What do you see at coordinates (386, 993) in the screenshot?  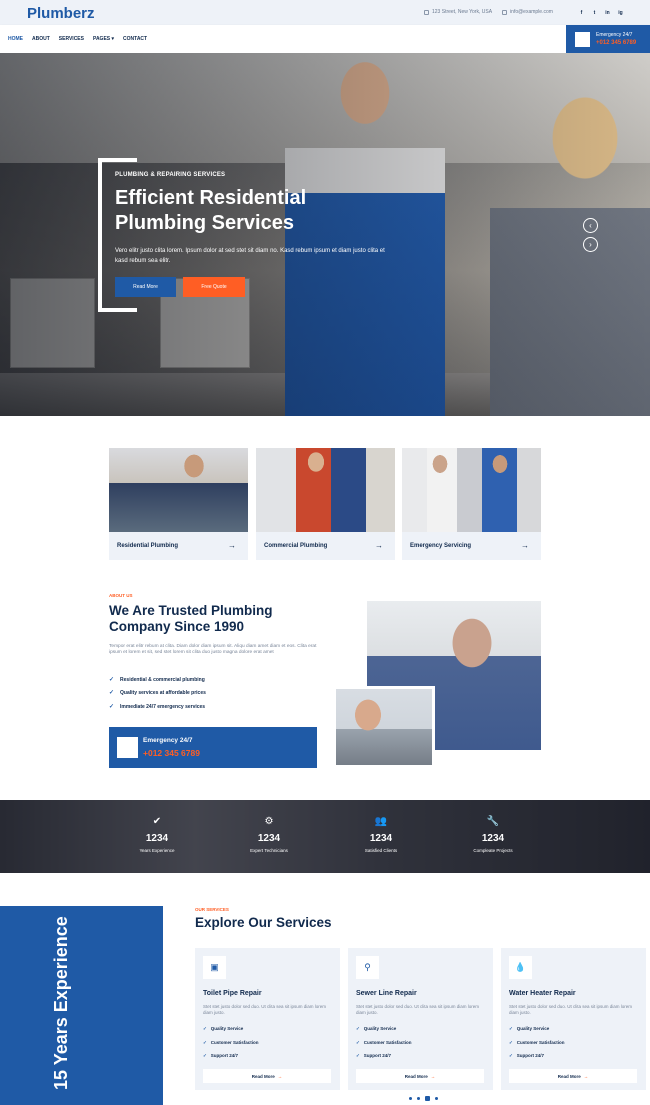 I see `service-title: Sewer Line Repair` at bounding box center [386, 993].